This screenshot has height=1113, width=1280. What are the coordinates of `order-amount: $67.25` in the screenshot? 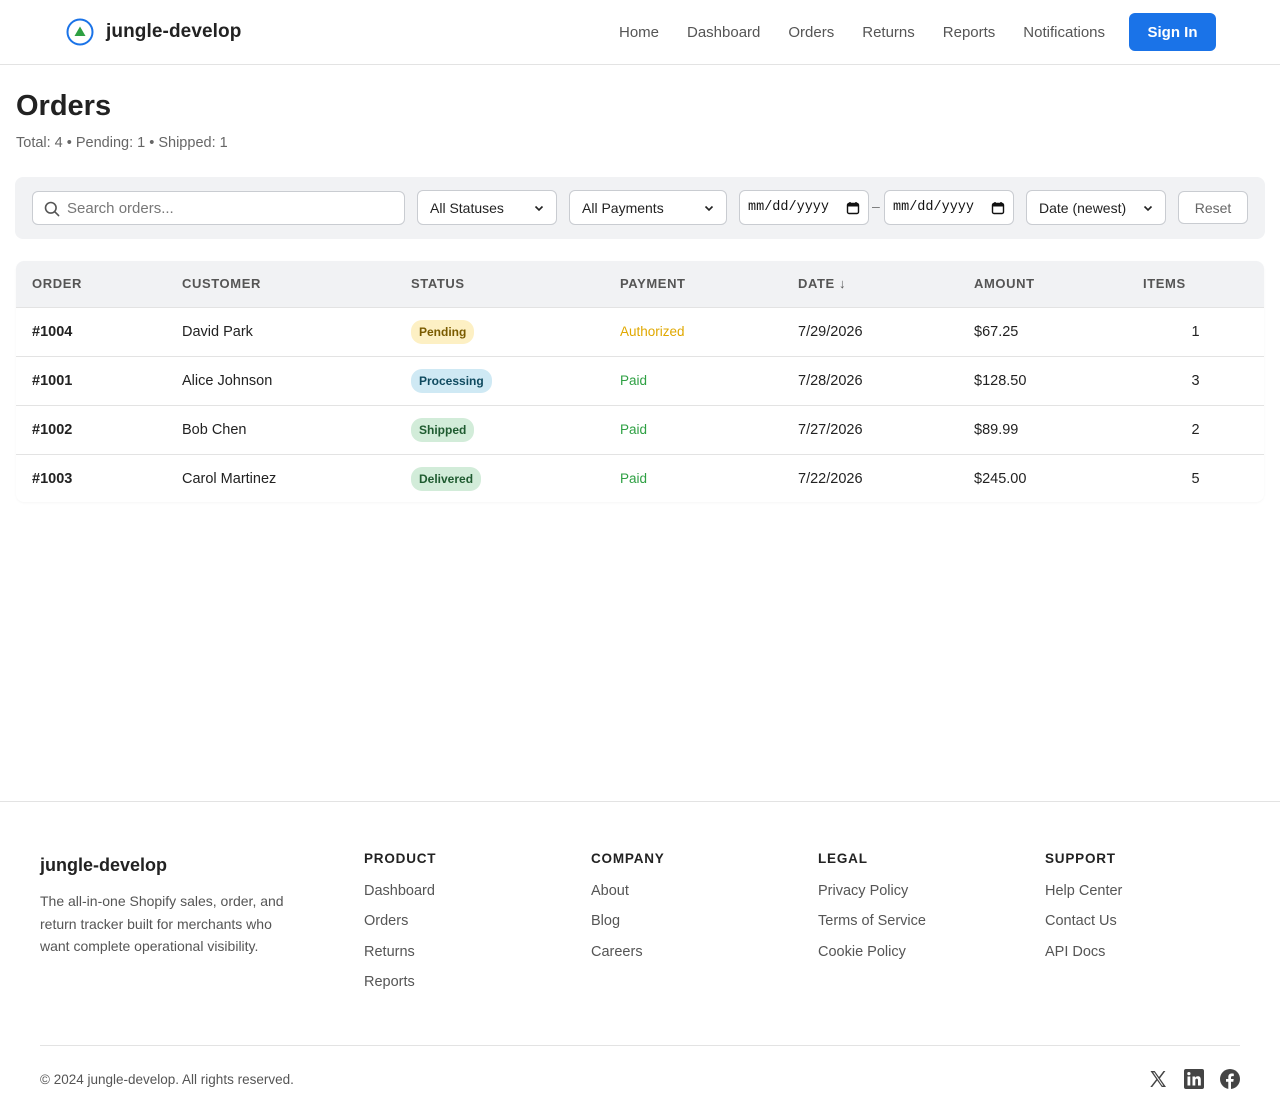 It's located at (996, 331).